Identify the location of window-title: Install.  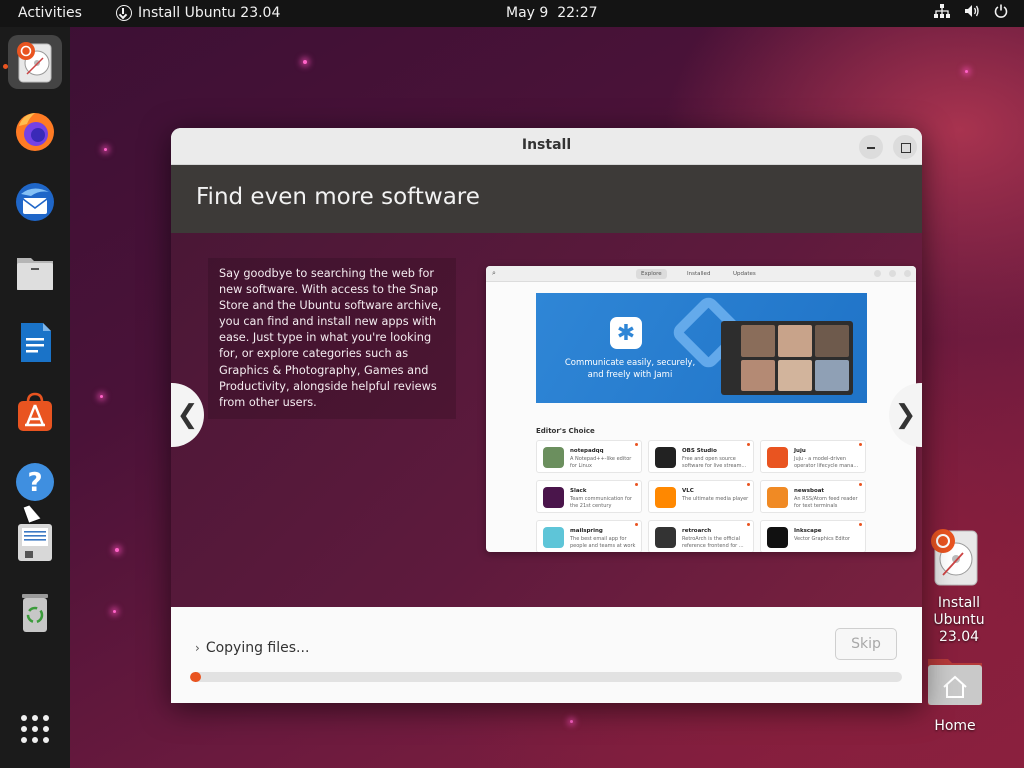
(546, 145).